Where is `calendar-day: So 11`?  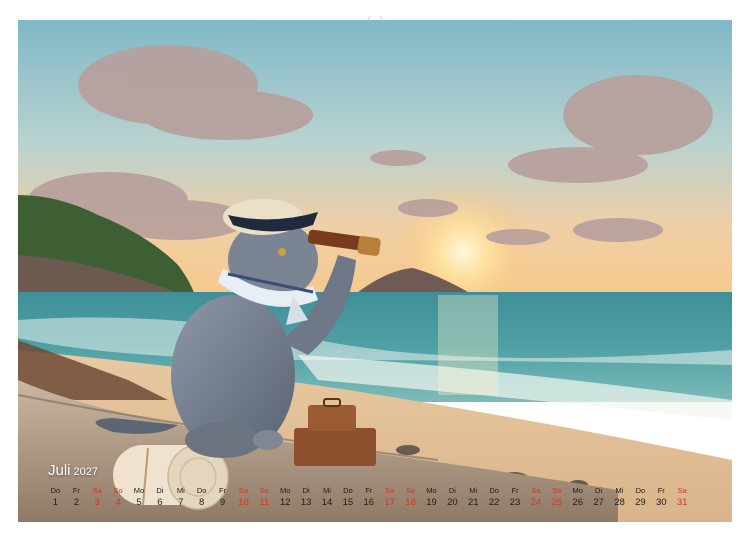
calendar-day: So 11 is located at coordinates (264, 498).